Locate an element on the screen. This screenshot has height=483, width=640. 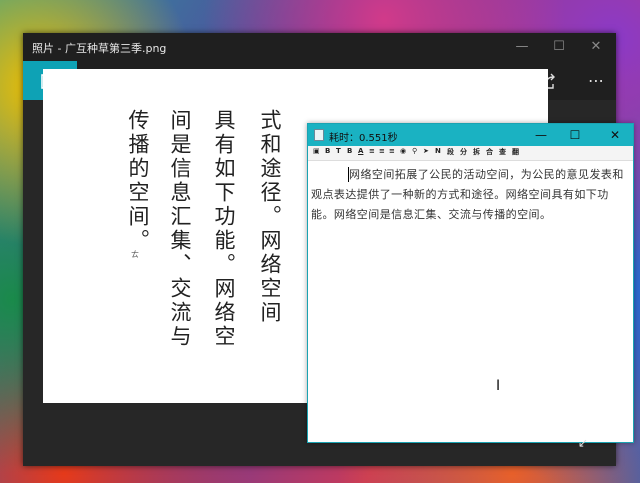
toolbar-text: T is located at coordinates (338, 151).